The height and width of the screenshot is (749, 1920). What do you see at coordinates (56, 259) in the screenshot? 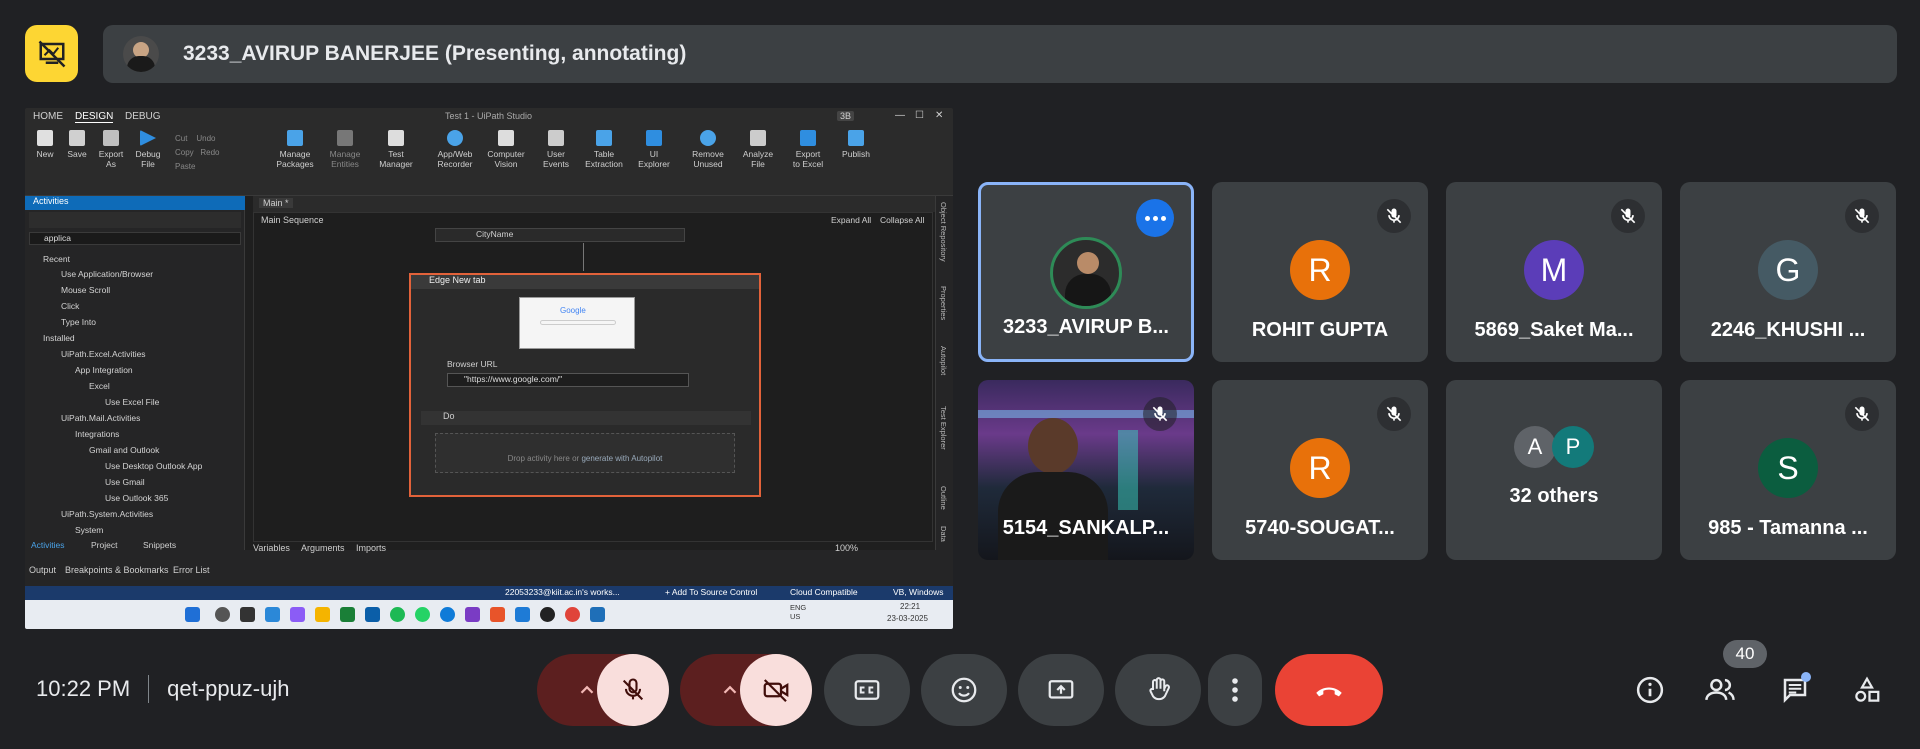
I see `tree-item: Recent` at bounding box center [56, 259].